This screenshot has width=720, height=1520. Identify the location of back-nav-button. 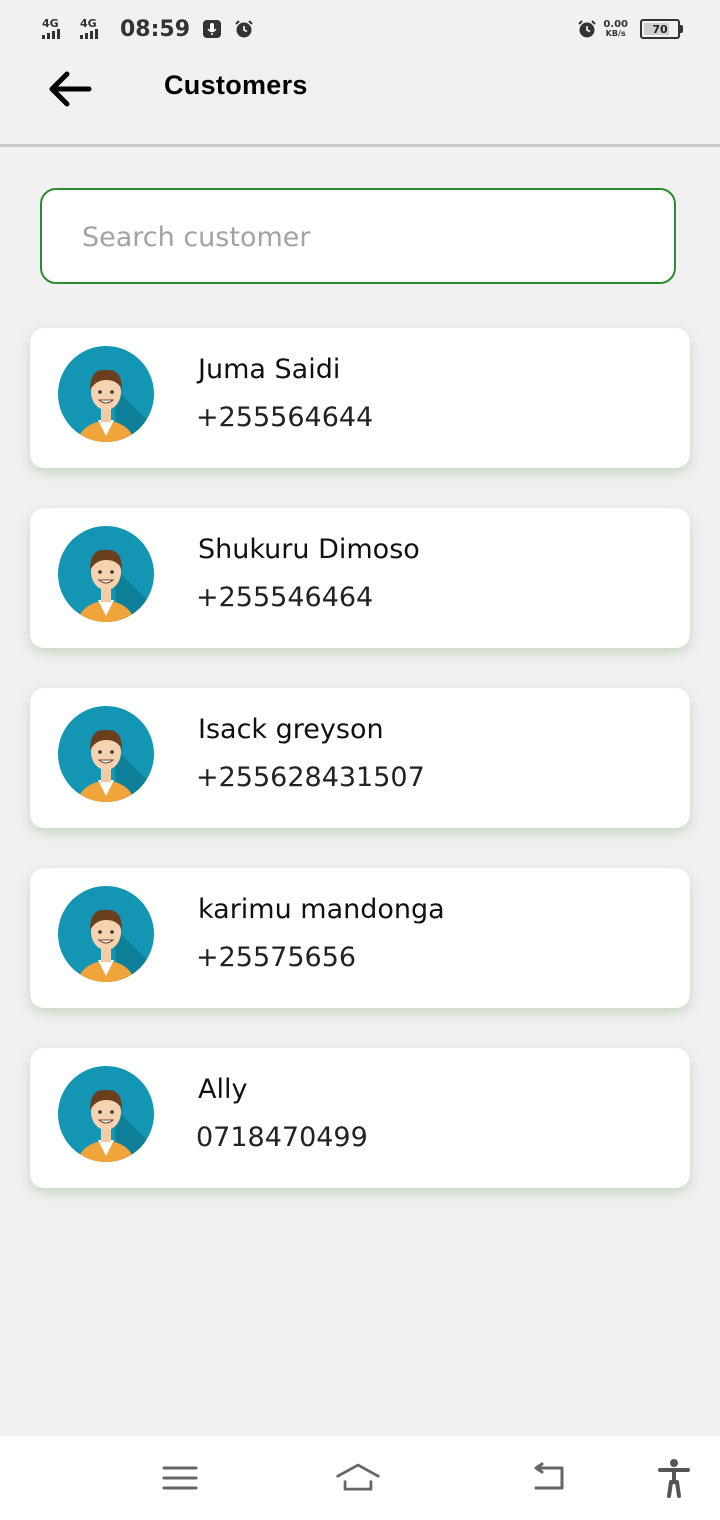
(548, 1478).